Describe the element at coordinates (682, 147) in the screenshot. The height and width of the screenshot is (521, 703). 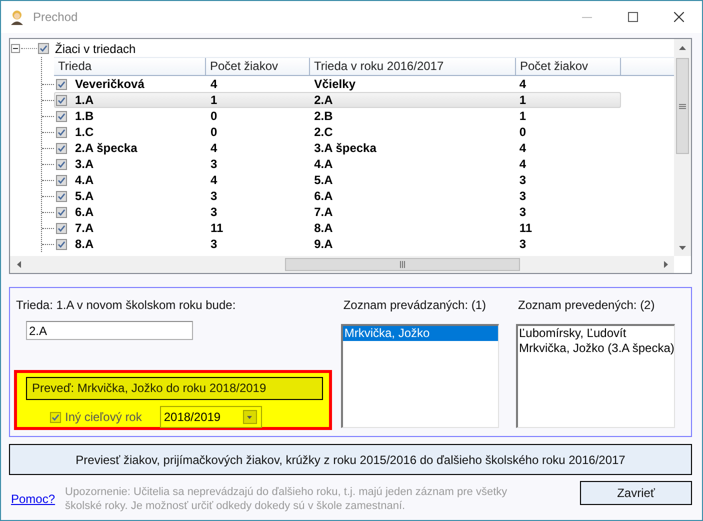
I see `vertical-scrollbar` at that location.